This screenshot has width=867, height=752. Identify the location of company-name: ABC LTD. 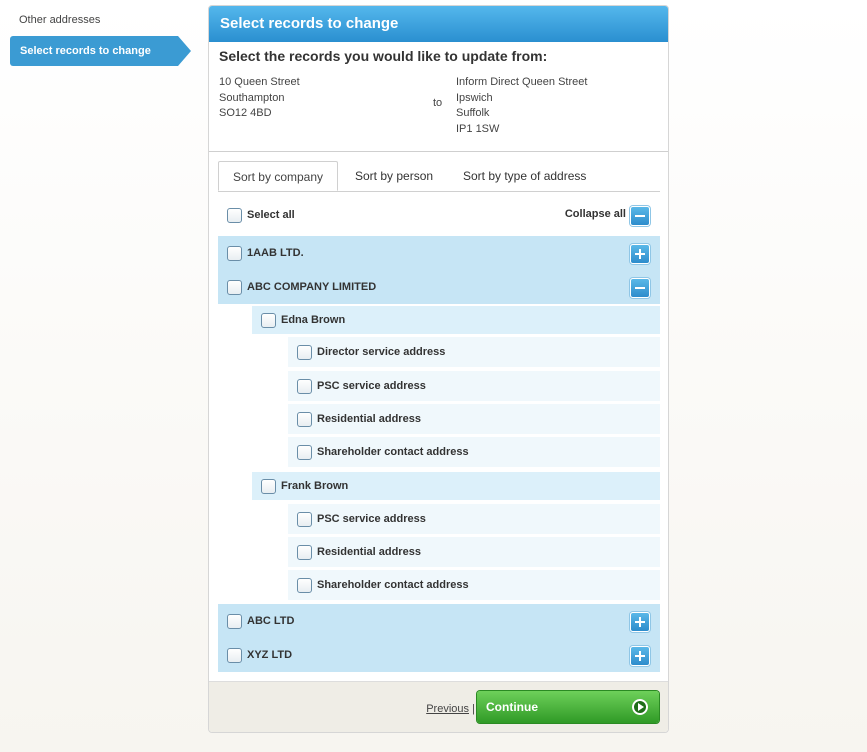
(271, 621).